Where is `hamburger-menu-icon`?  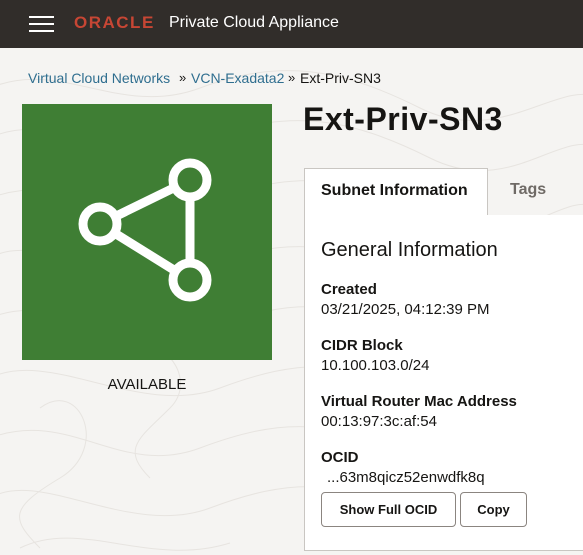 hamburger-menu-icon is located at coordinates (42, 24).